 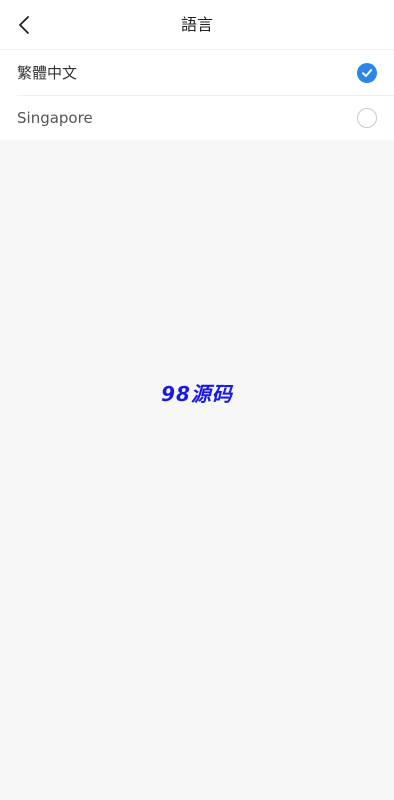 I want to click on language-label: Singapore, so click(x=55, y=117).